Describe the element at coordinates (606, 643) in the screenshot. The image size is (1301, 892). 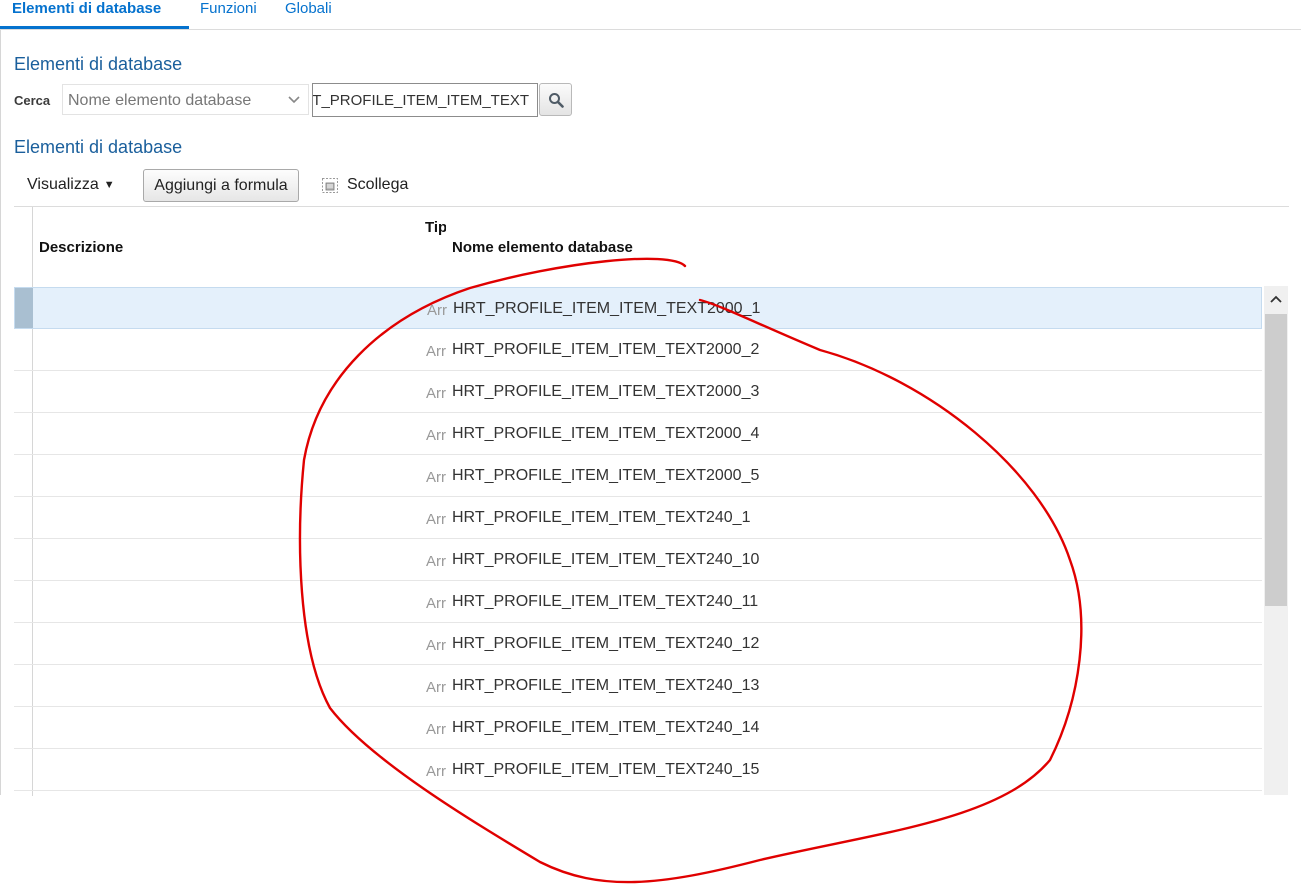
I see `row-name: HRT_PROFILE_ITEM_ITEM_TEXT240_12` at that location.